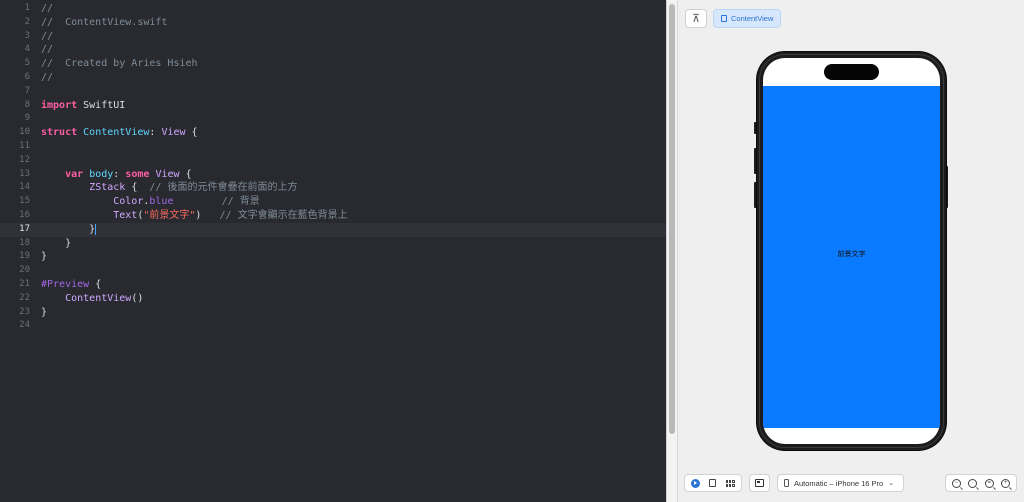  Describe the element at coordinates (27, 63) in the screenshot. I see `line-number: 5` at that location.